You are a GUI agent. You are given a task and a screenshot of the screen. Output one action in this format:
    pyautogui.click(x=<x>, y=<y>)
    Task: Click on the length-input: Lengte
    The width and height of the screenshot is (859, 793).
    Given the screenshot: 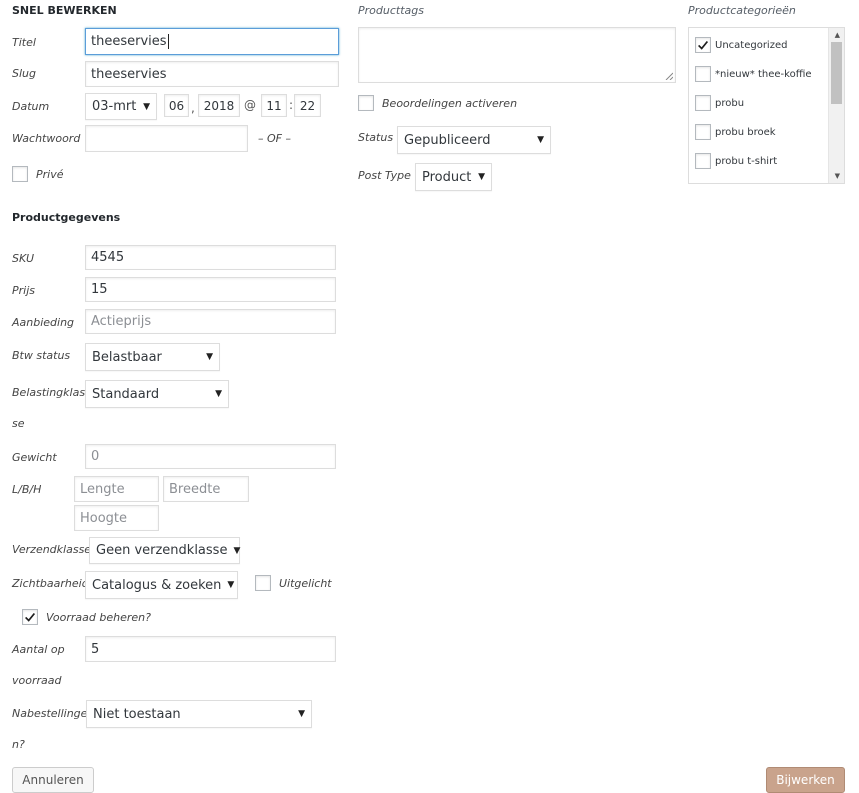 What is the action you would take?
    pyautogui.click(x=116, y=489)
    